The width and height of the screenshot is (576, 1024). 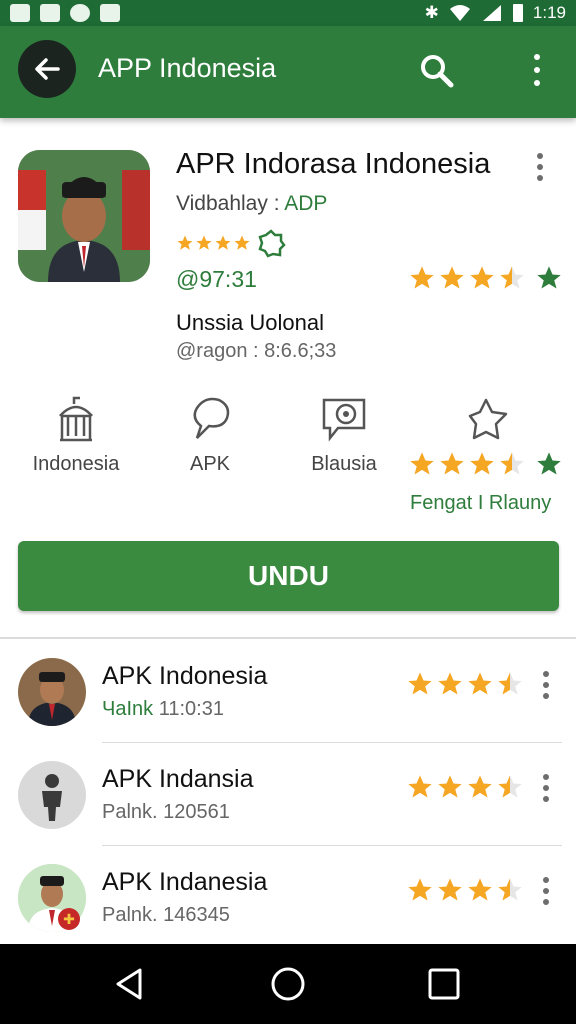 What do you see at coordinates (288, 638) in the screenshot?
I see `divider` at bounding box center [288, 638].